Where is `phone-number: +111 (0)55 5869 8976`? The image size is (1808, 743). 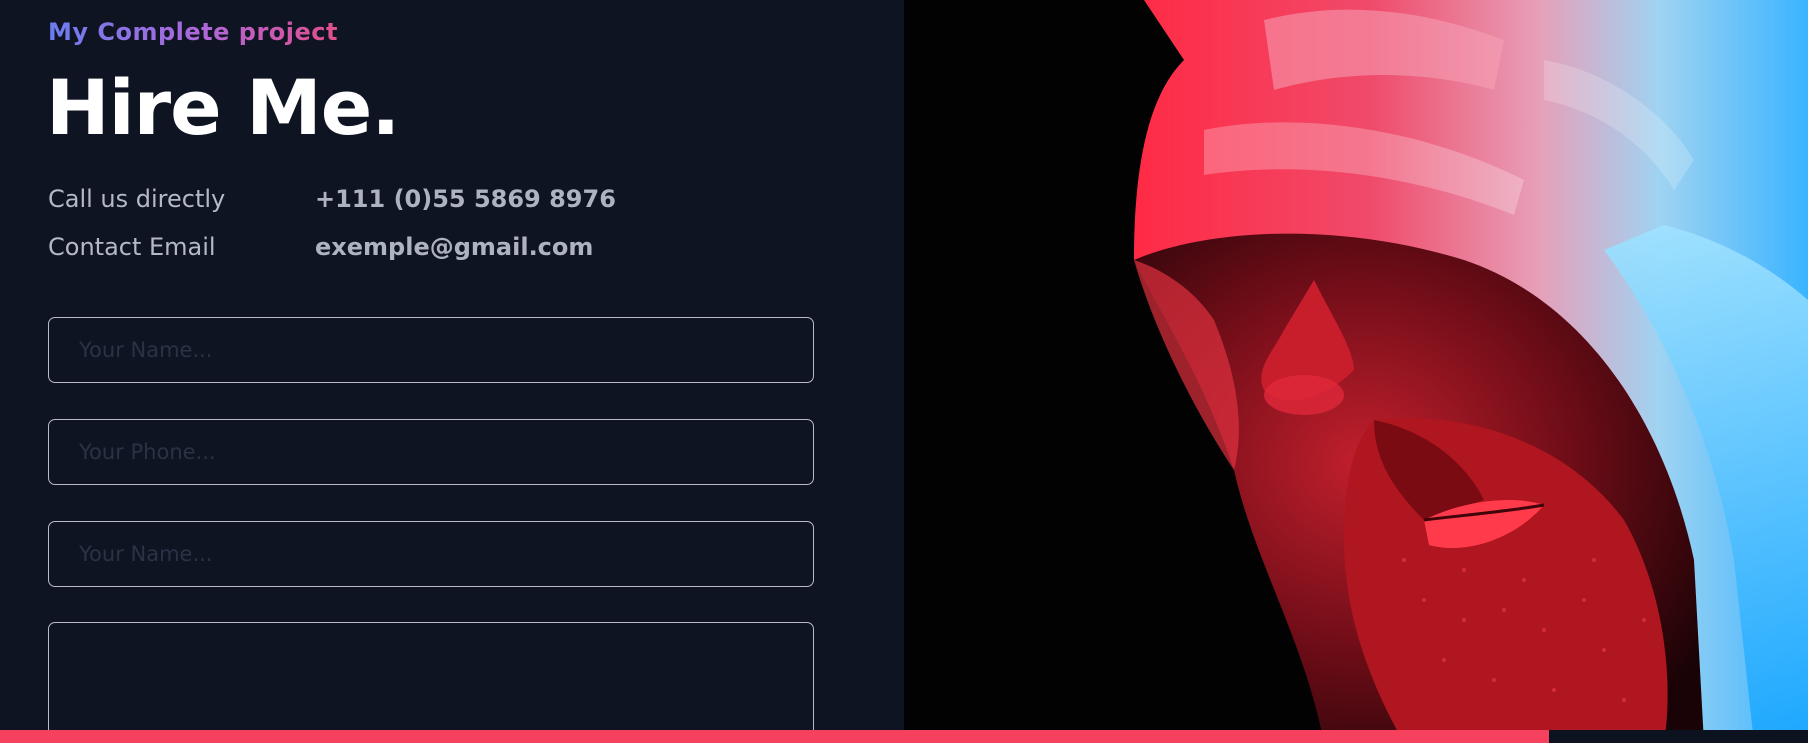 phone-number: +111 (0)55 5869 8976 is located at coordinates (465, 199).